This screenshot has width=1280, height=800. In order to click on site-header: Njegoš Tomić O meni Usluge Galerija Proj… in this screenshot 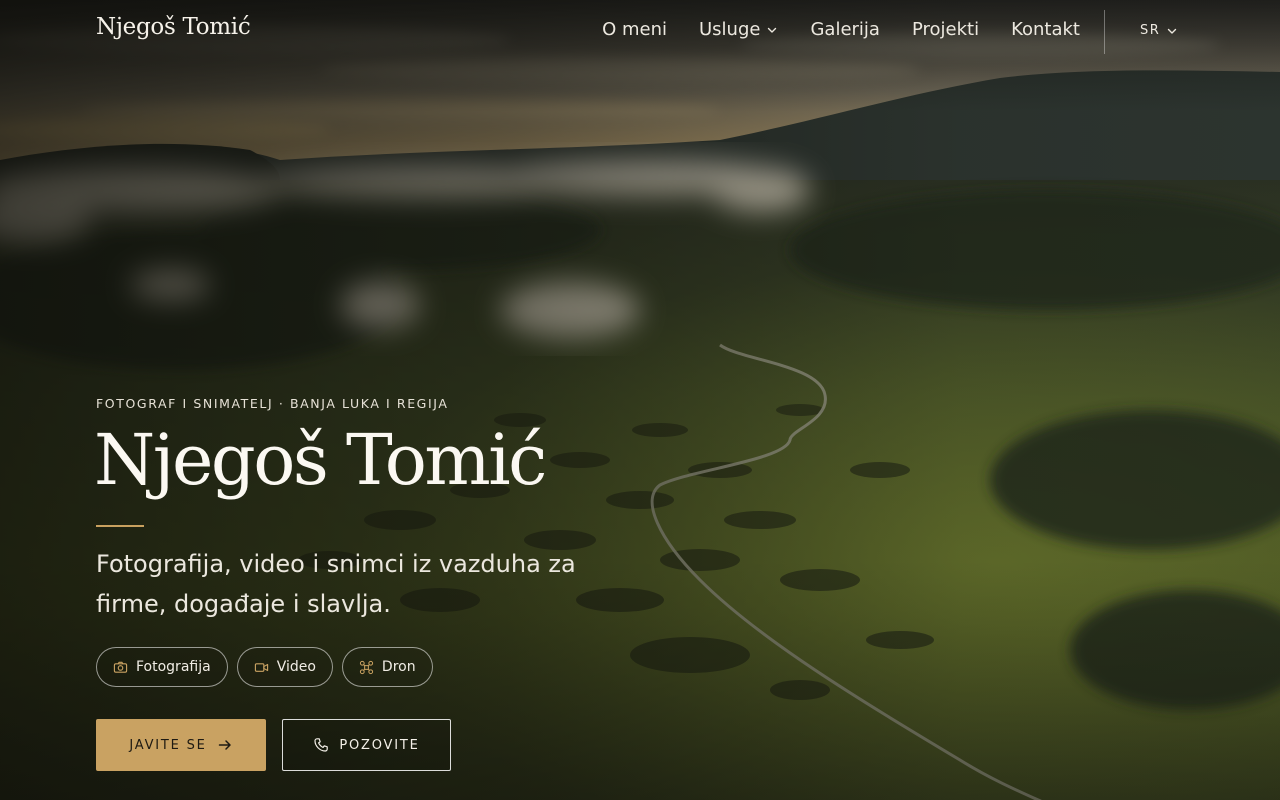, I will do `click(640, 32)`.